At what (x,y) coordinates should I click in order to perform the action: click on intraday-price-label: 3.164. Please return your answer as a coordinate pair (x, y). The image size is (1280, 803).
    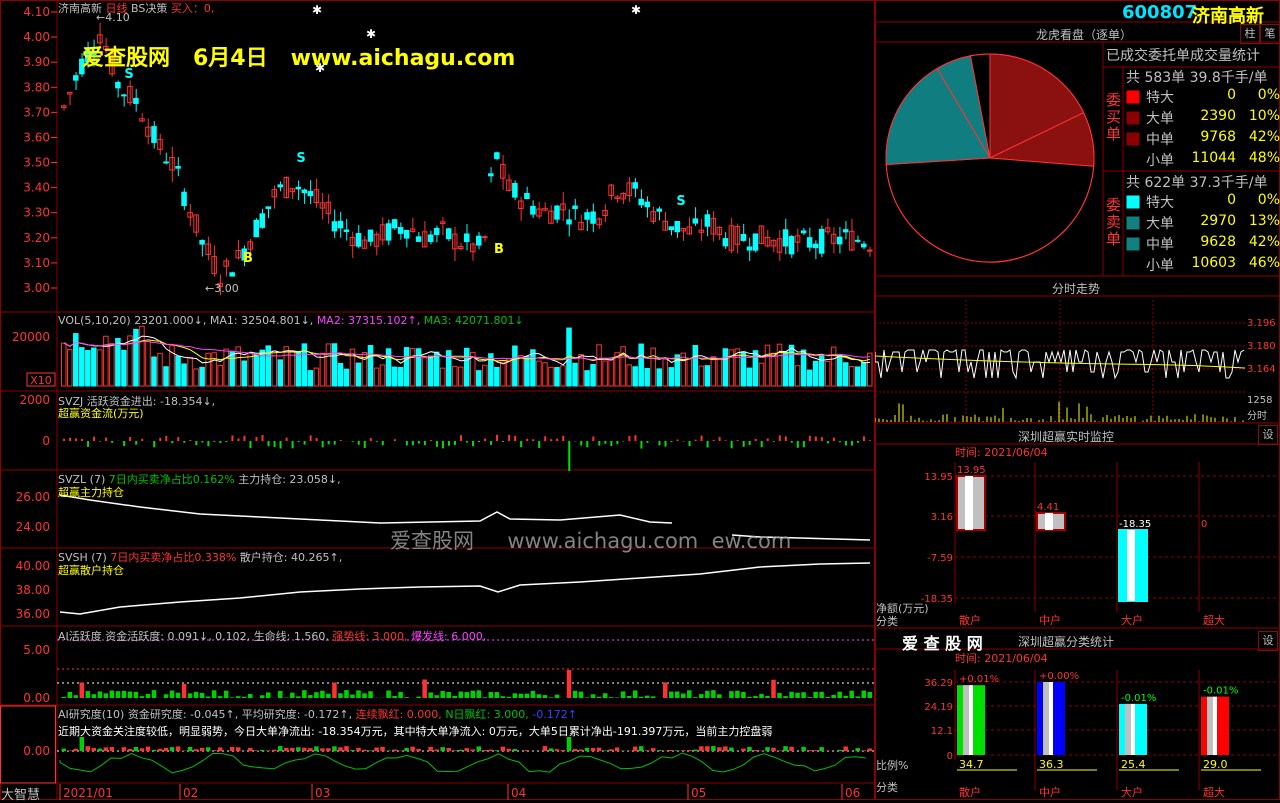
    Looking at the image, I should click on (1261, 369).